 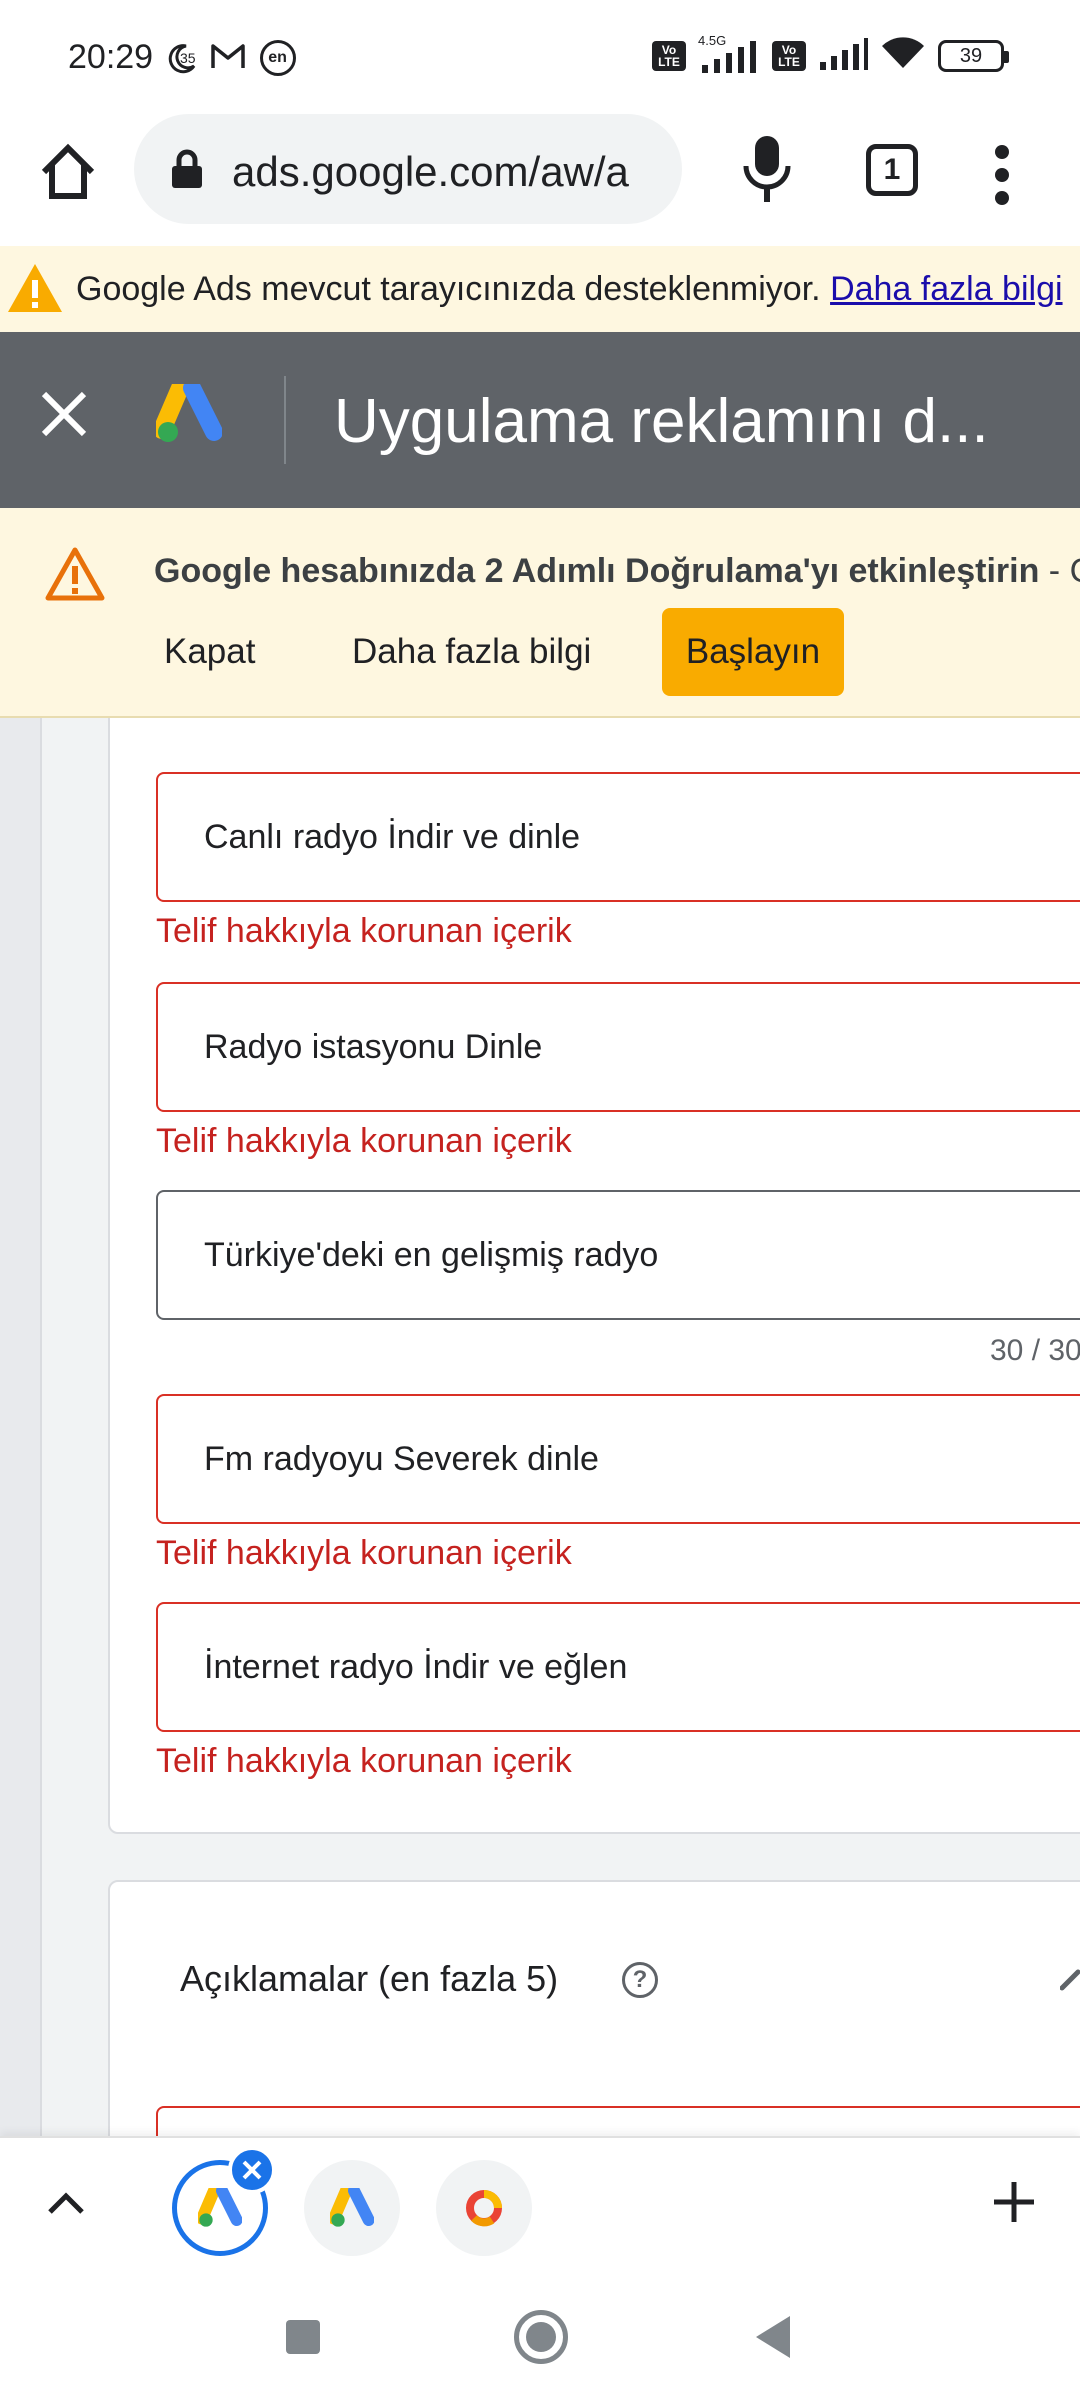 What do you see at coordinates (767, 171) in the screenshot?
I see `microphone-icon` at bounding box center [767, 171].